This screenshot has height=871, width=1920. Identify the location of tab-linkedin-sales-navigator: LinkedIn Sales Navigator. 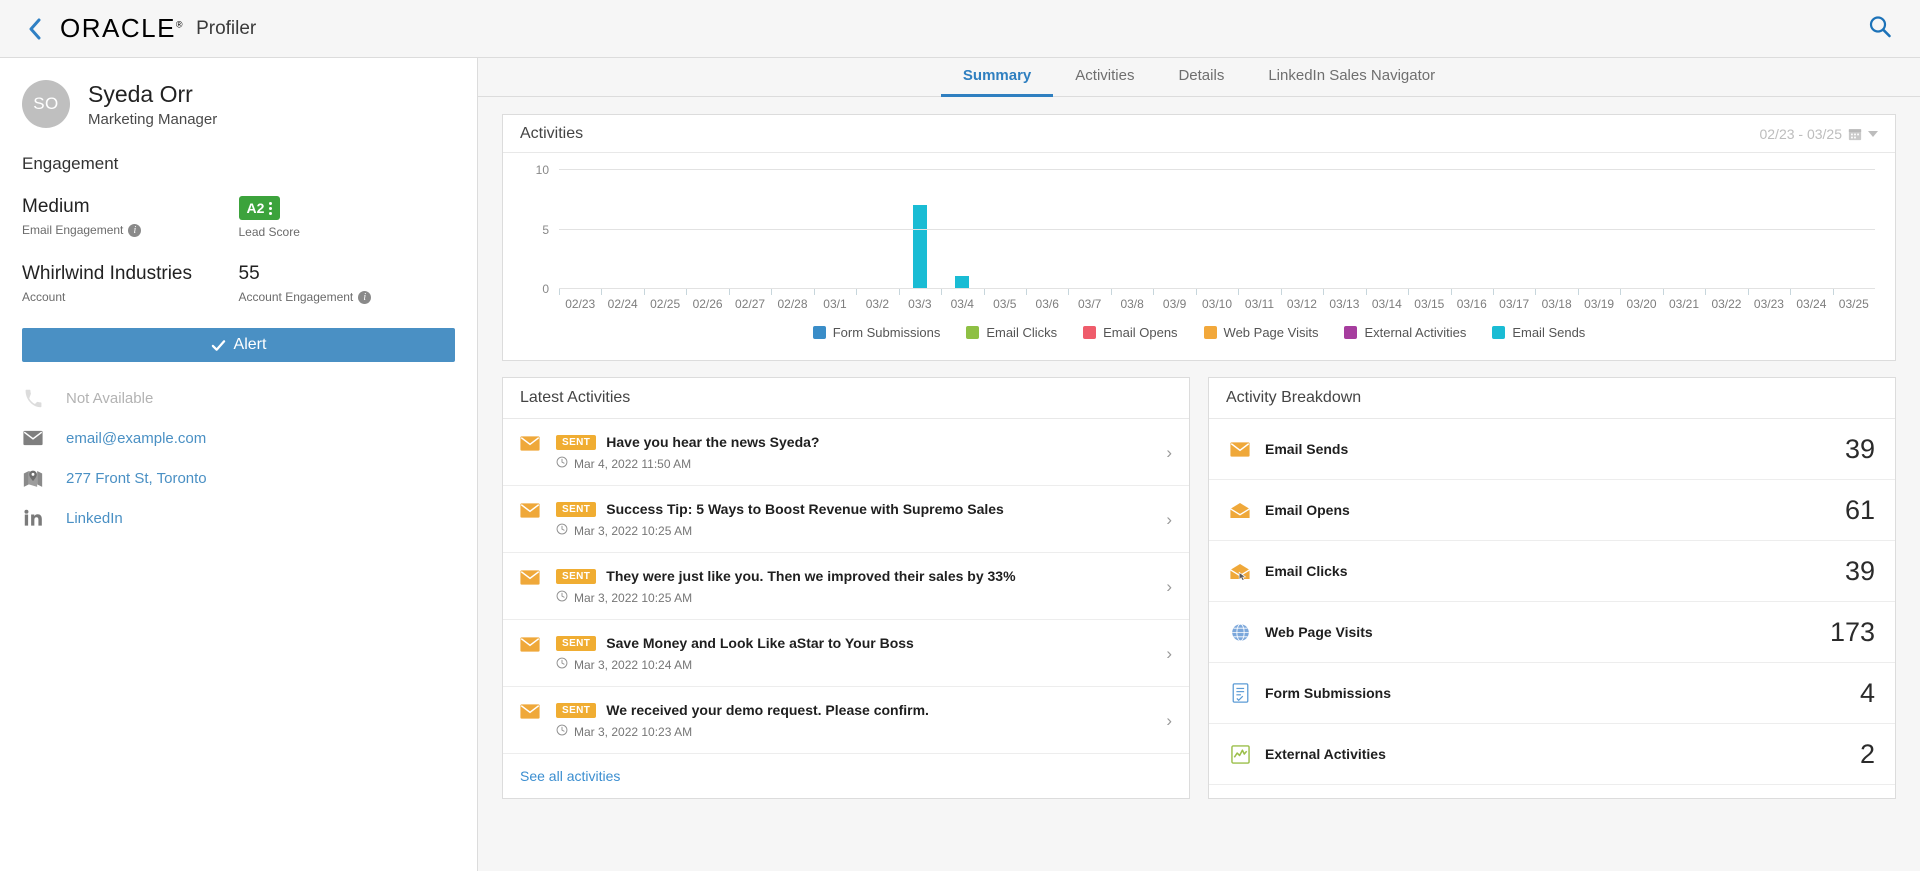
(1351, 77).